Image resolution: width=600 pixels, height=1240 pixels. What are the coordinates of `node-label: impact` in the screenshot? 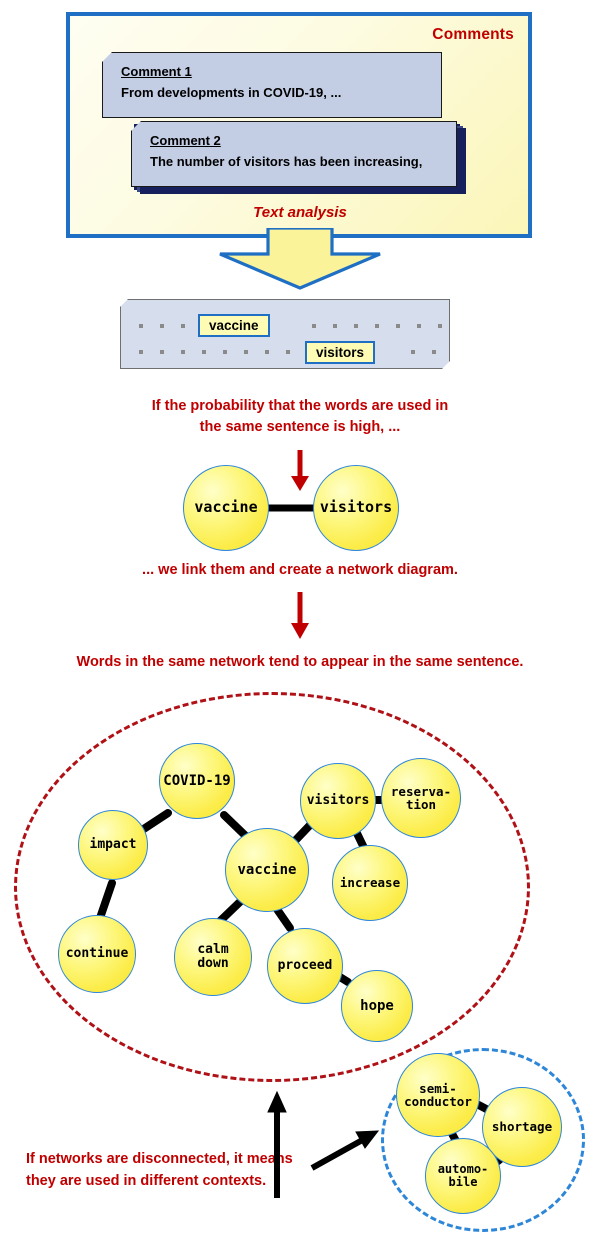 It's located at (113, 845).